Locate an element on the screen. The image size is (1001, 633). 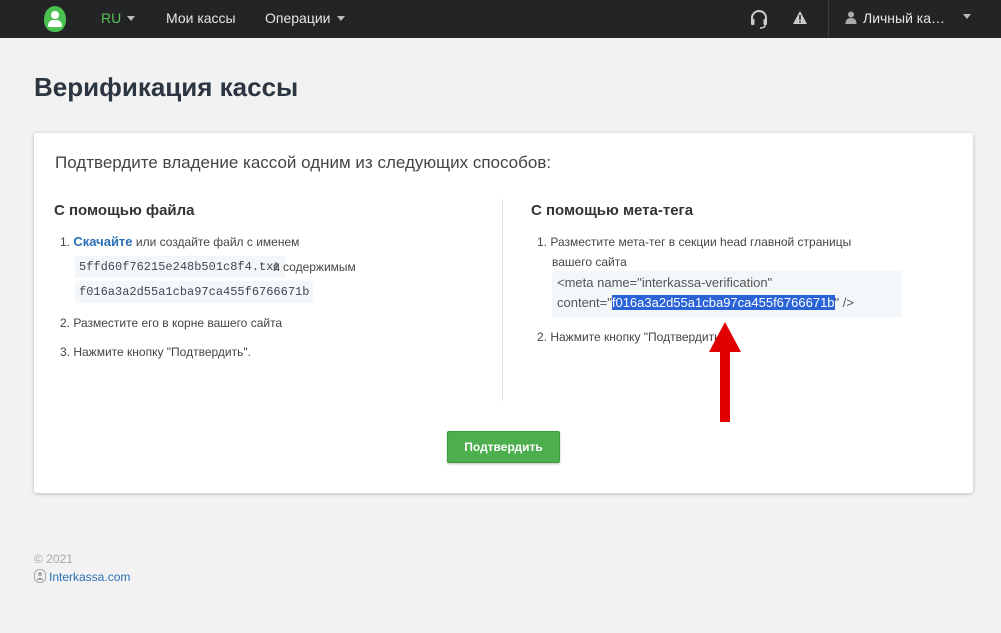
file-step-1: 1. Скачайте или создайте файл с именем is located at coordinates (179, 242).